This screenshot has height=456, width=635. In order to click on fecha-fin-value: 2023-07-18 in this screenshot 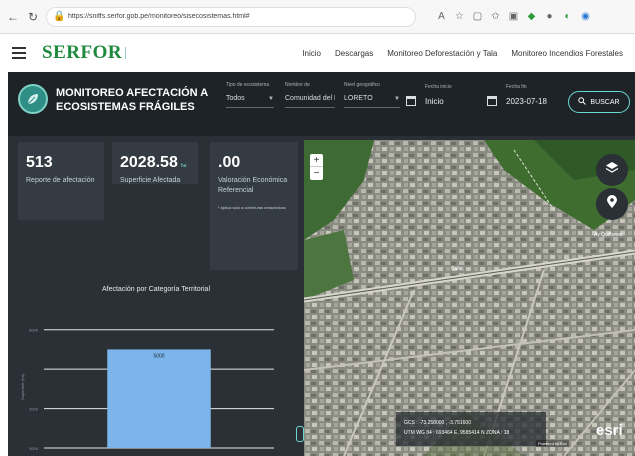, I will do `click(526, 101)`.